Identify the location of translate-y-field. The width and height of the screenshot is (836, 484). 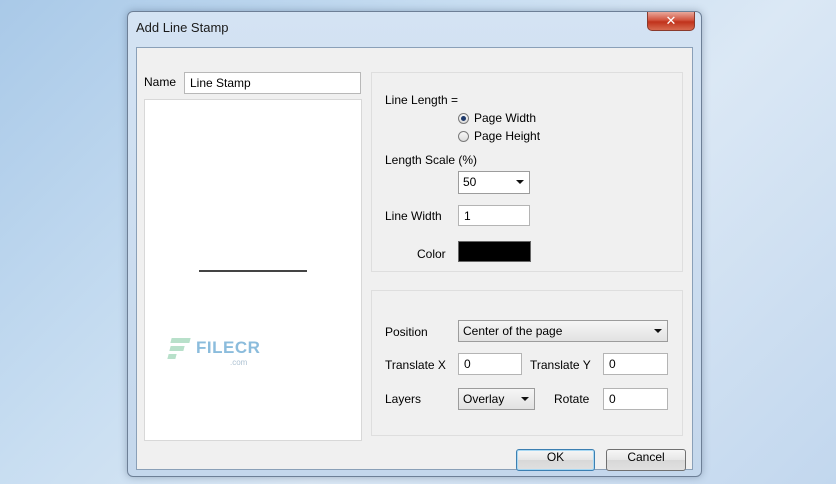
(635, 364).